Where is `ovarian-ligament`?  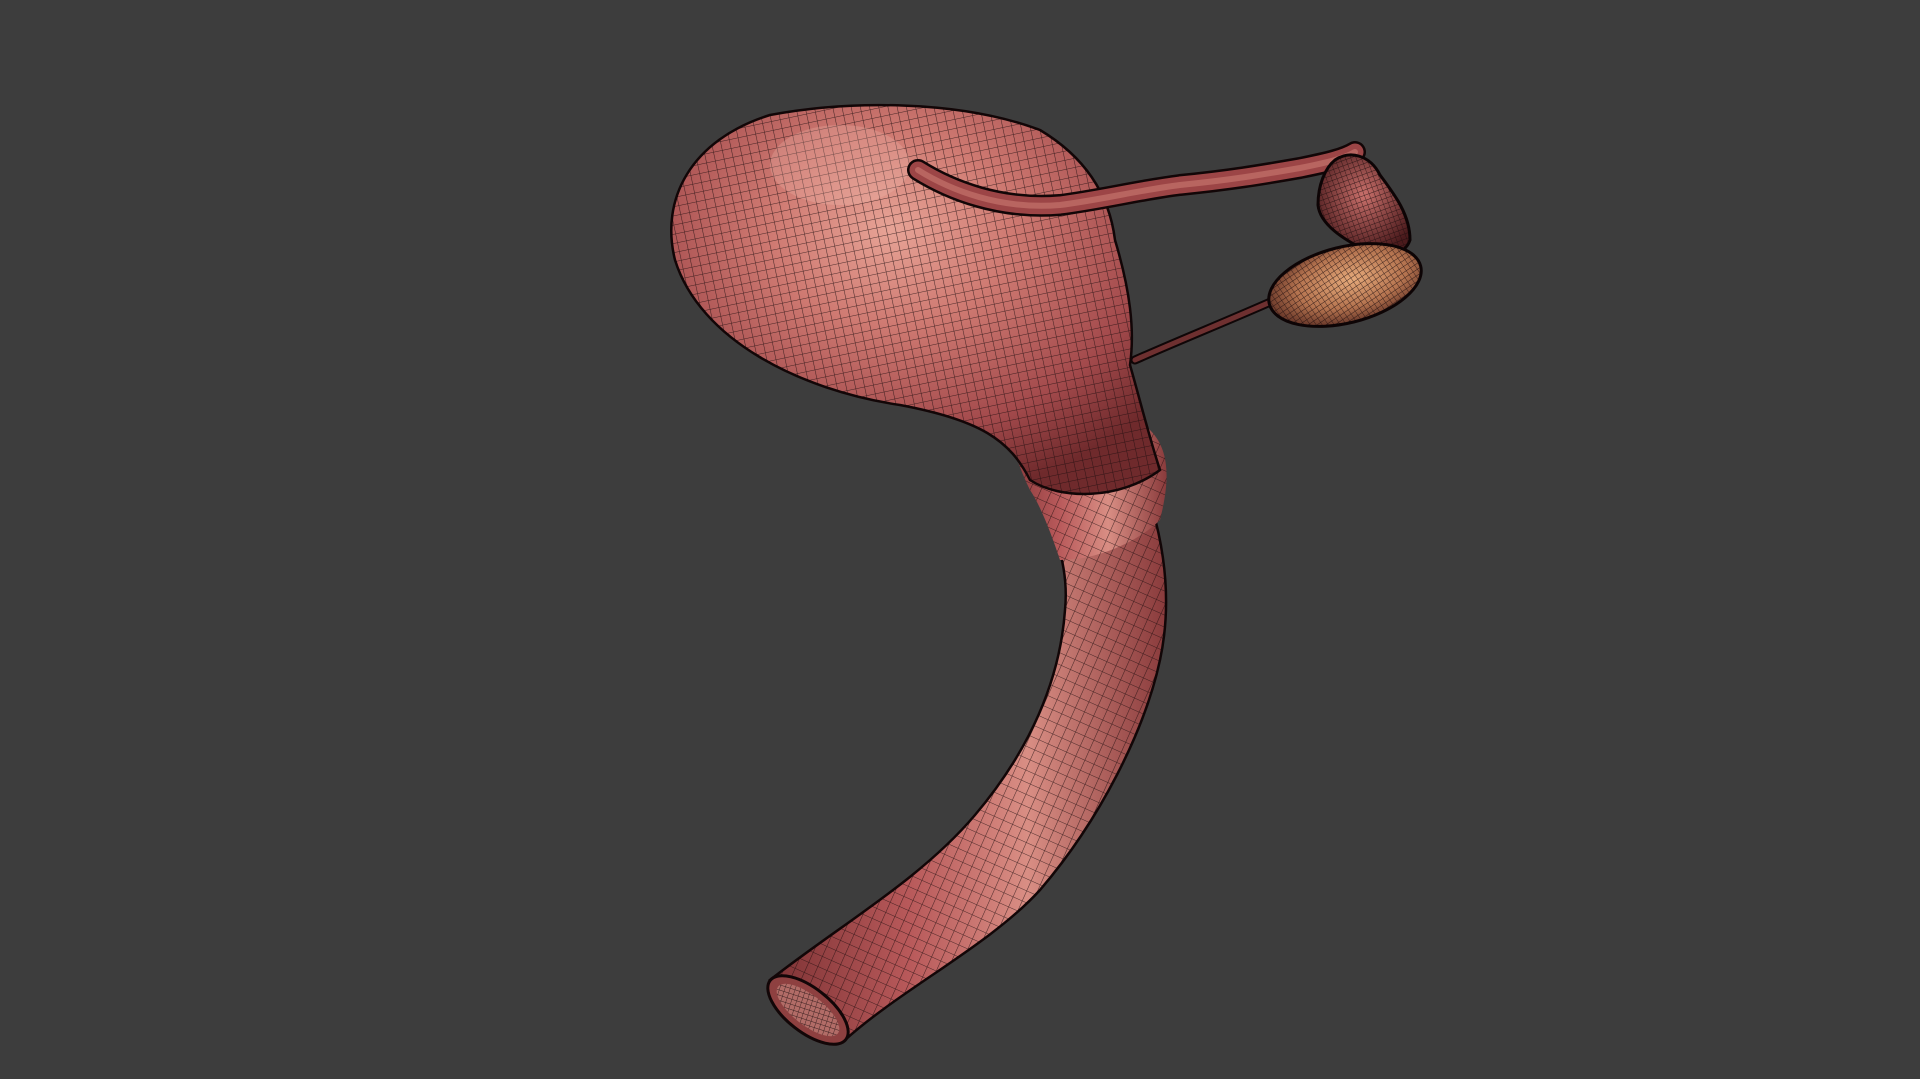 ovarian-ligament is located at coordinates (1205, 330).